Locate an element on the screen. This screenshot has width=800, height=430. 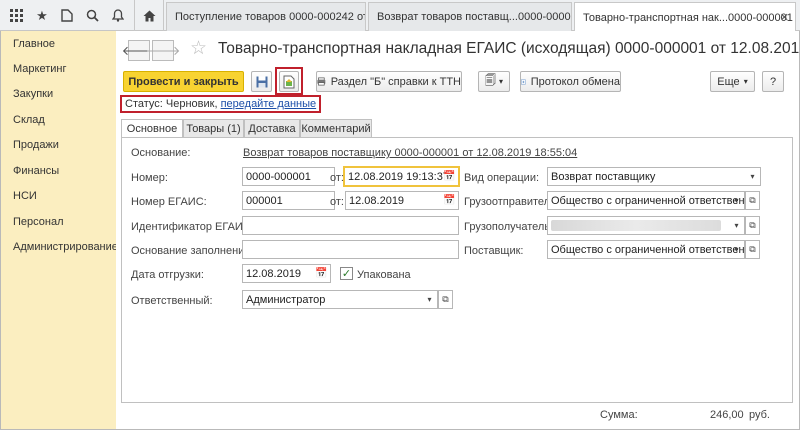
shipper-input: Общество с ограниченной ответственно is located at coordinates (646, 200).